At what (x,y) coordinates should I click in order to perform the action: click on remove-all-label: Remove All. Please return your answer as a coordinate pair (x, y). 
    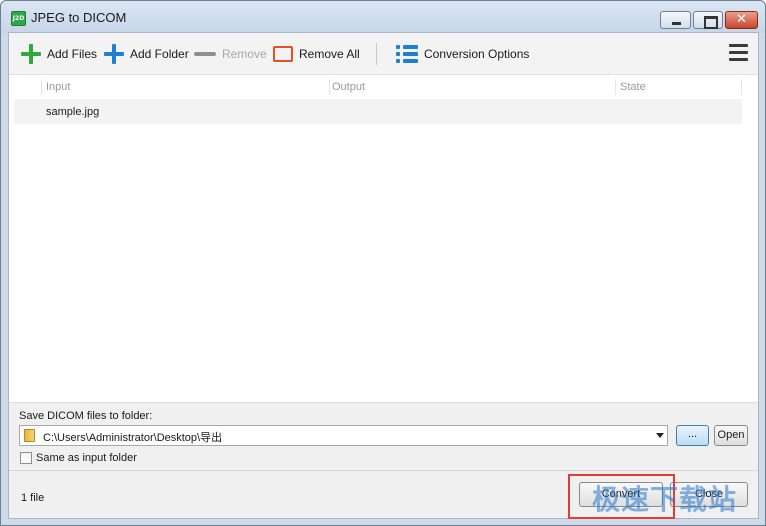
    Looking at the image, I should click on (329, 54).